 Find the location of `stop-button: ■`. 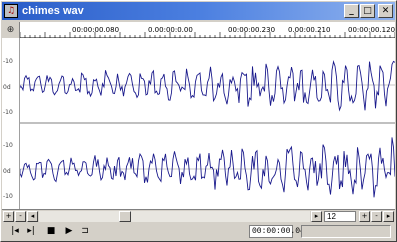

stop-button: ■ is located at coordinates (51, 231).